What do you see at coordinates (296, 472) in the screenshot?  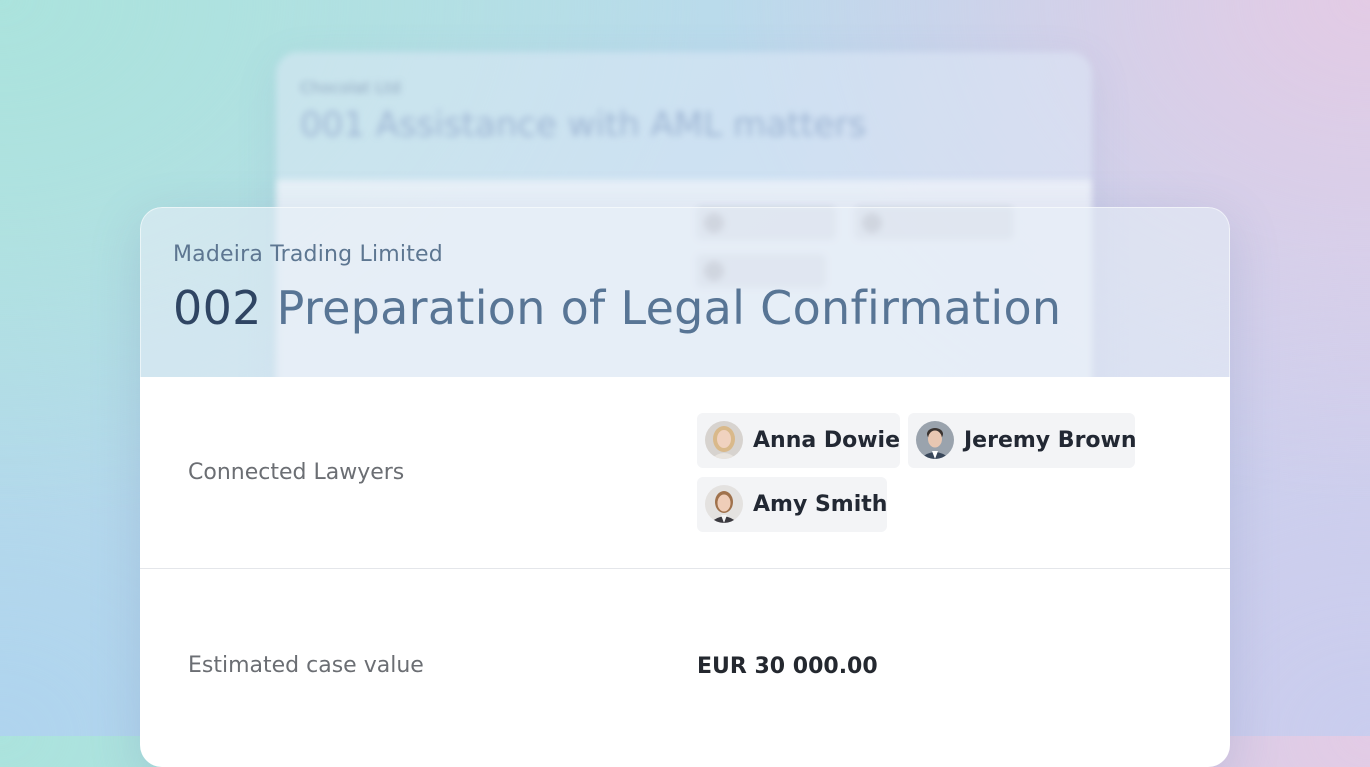 I see `connected-lawyers-label: Connected Lawyers` at bounding box center [296, 472].